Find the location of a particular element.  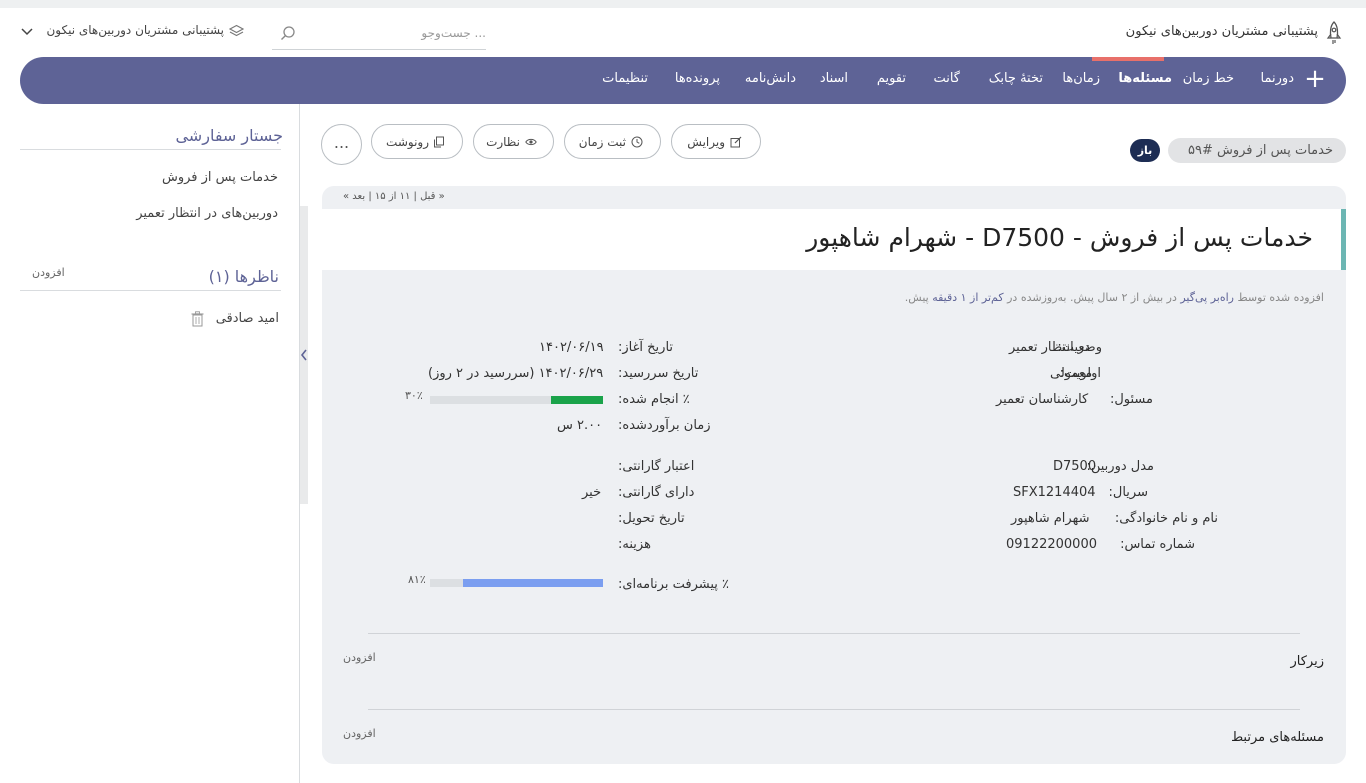

copy-icon is located at coordinates (439, 142).